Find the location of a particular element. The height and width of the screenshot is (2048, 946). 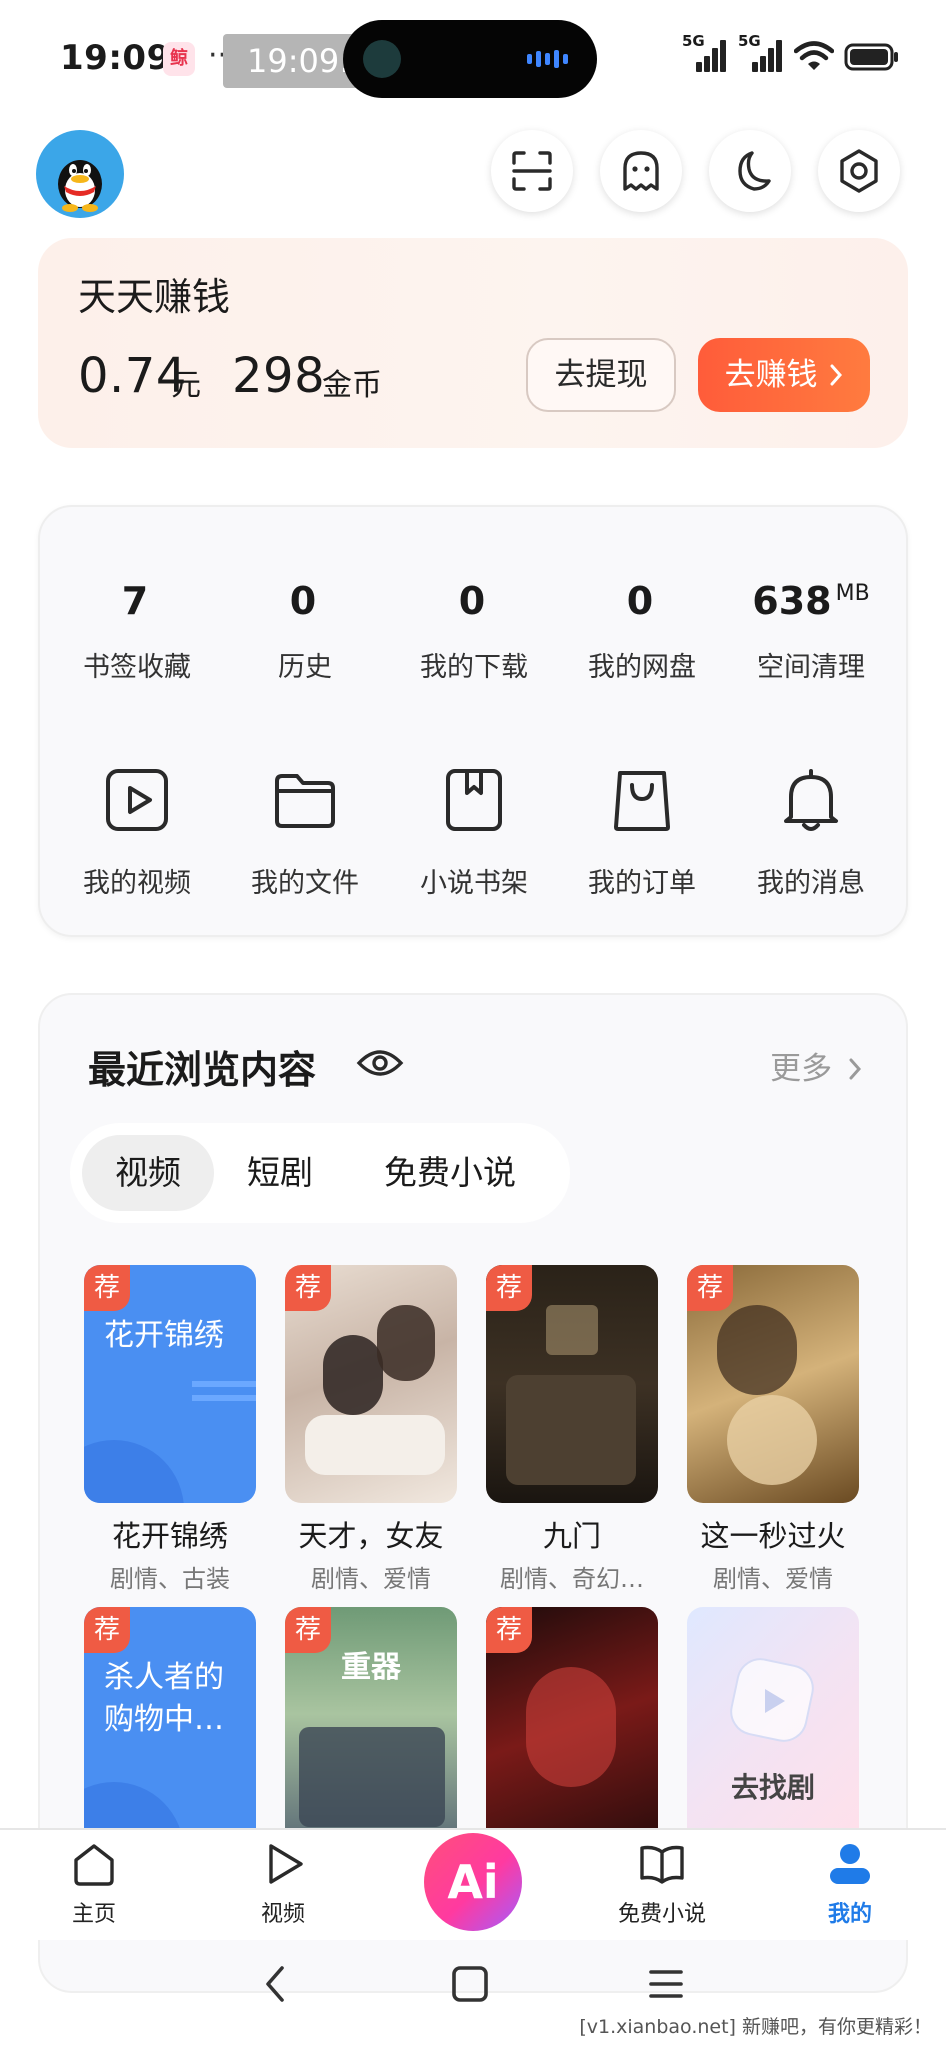

video-card: 荐 is located at coordinates (572, 1726).